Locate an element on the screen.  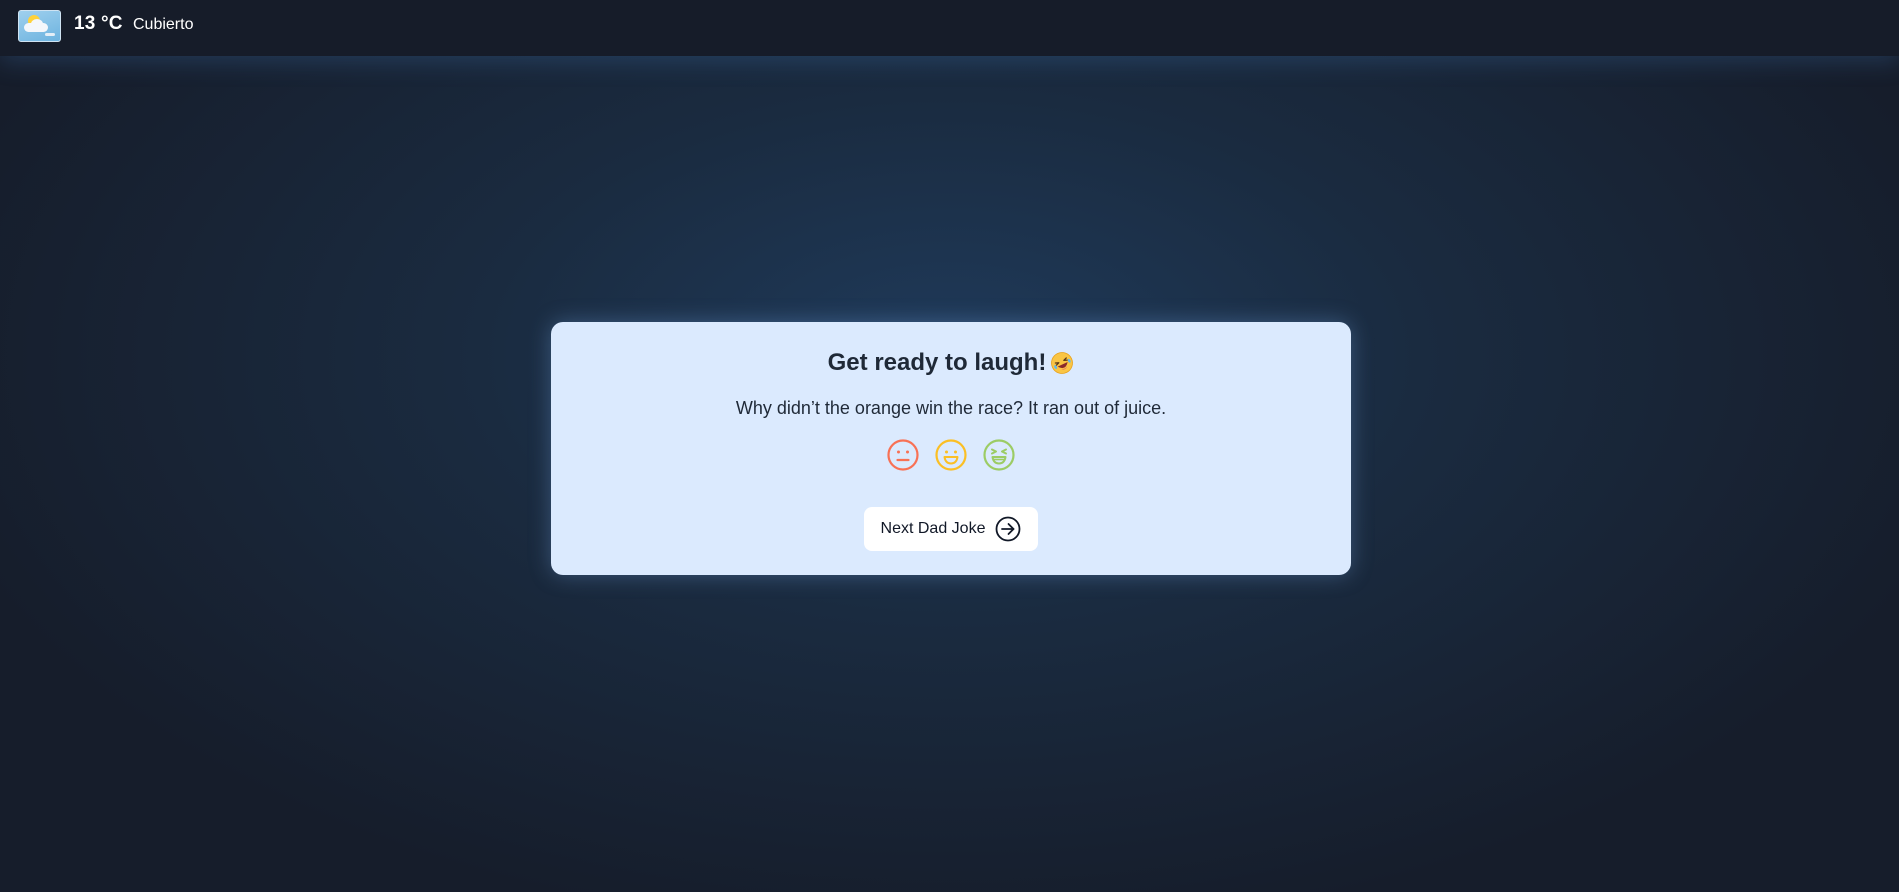
neutral-face-icon is located at coordinates (903, 455).